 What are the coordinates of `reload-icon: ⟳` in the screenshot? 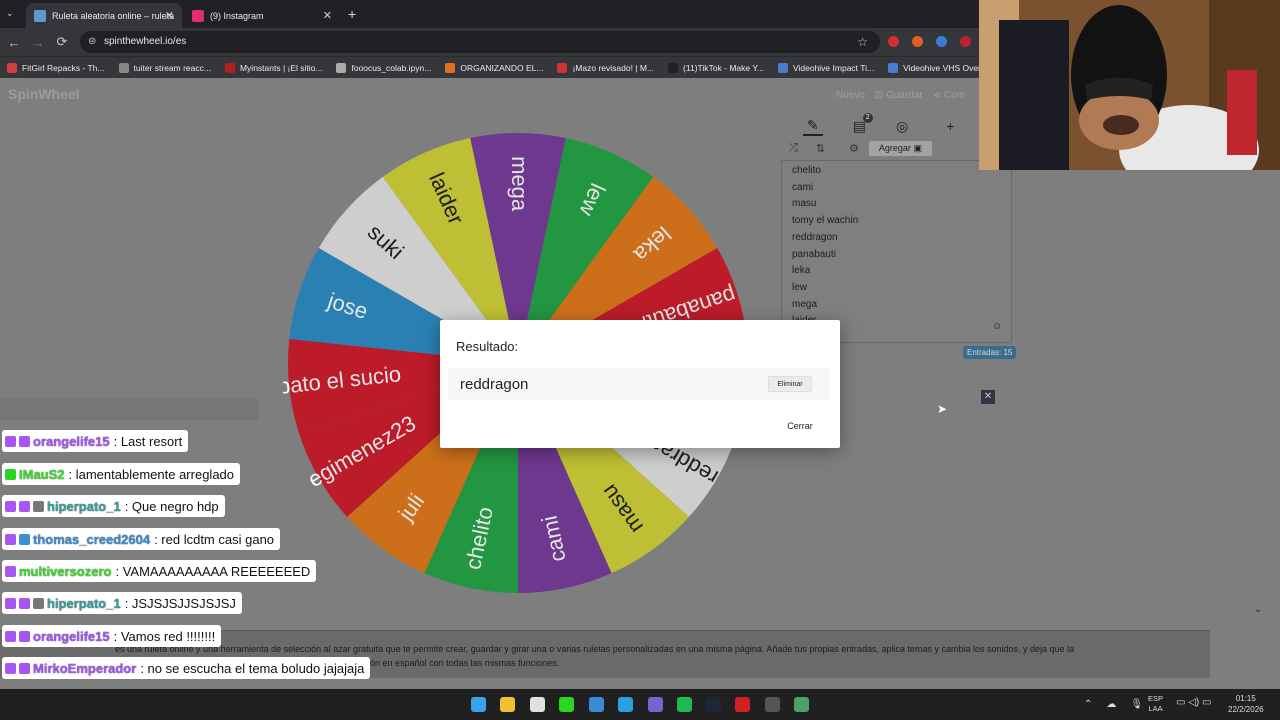 It's located at (62, 42).